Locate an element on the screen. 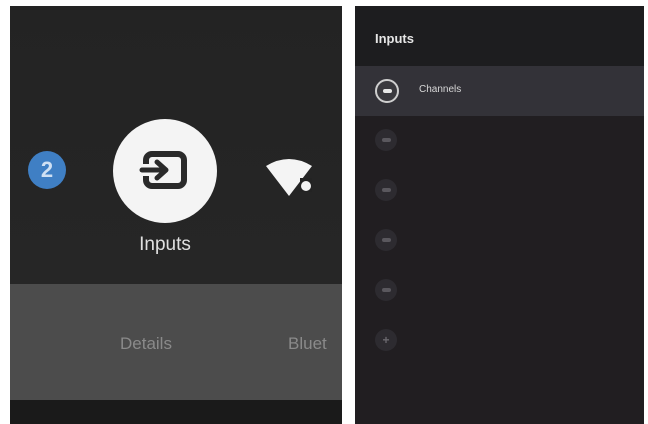 The image size is (648, 424). menu-item-label: Channels is located at coordinates (440, 89).